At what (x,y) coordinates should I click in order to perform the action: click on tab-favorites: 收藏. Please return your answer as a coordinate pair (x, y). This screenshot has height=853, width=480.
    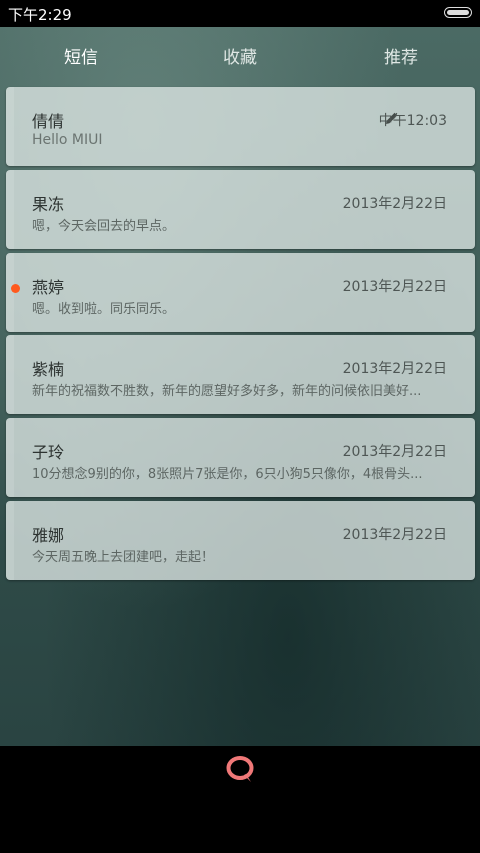
    Looking at the image, I should click on (240, 58).